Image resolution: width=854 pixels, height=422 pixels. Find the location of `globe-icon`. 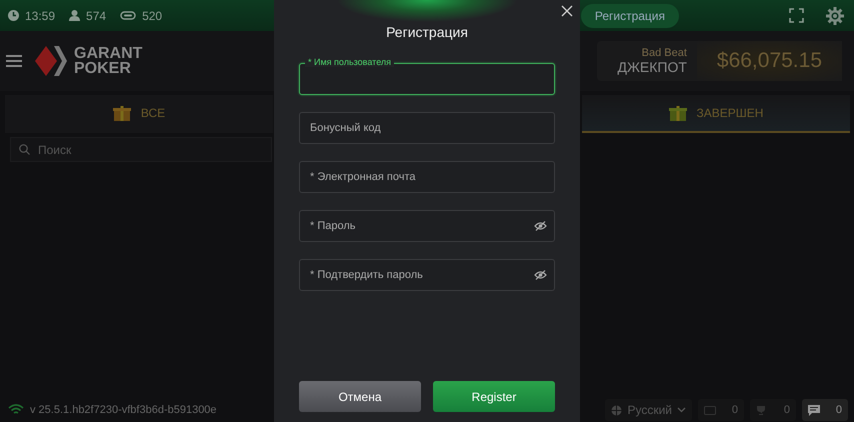

globe-icon is located at coordinates (616, 410).